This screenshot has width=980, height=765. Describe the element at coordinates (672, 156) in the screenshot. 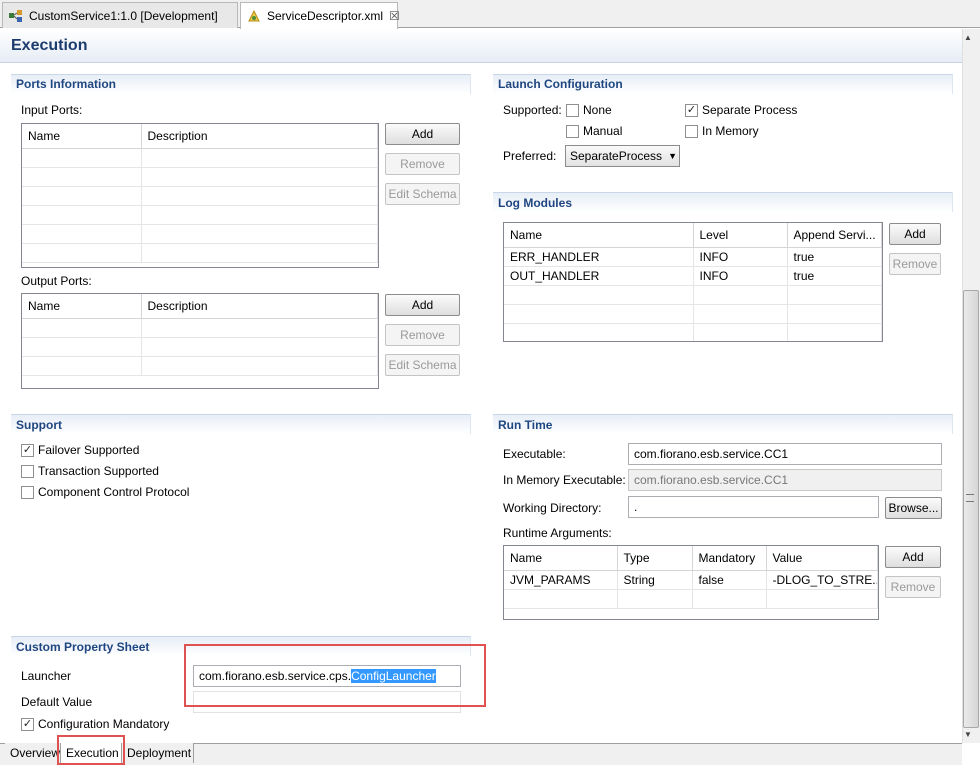

I see `chevron-down-icon: ▼` at that location.